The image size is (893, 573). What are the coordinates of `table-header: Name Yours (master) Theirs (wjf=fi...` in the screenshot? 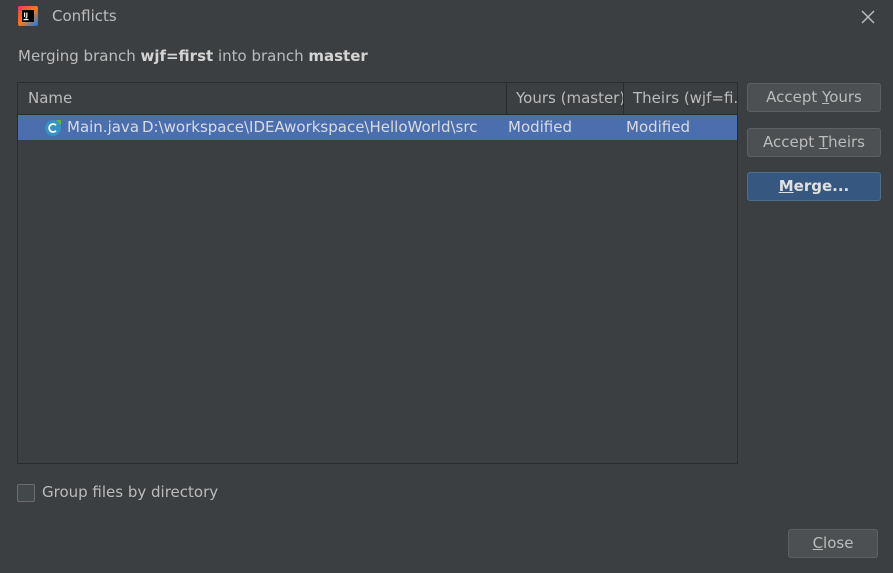 It's located at (377, 99).